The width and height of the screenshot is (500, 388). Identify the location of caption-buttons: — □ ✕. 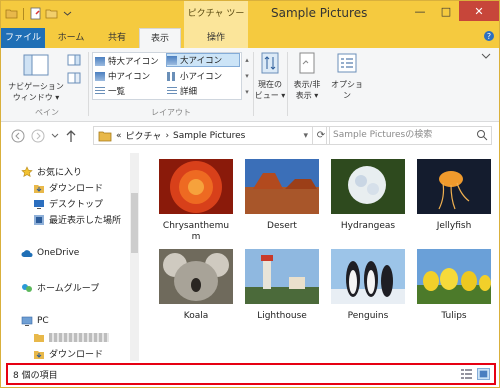
(453, 11).